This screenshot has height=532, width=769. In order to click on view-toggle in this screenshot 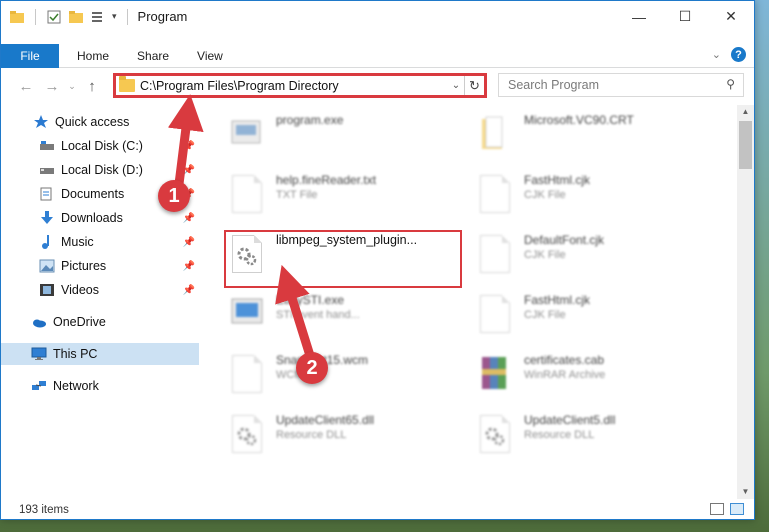, I will do `click(727, 509)`.